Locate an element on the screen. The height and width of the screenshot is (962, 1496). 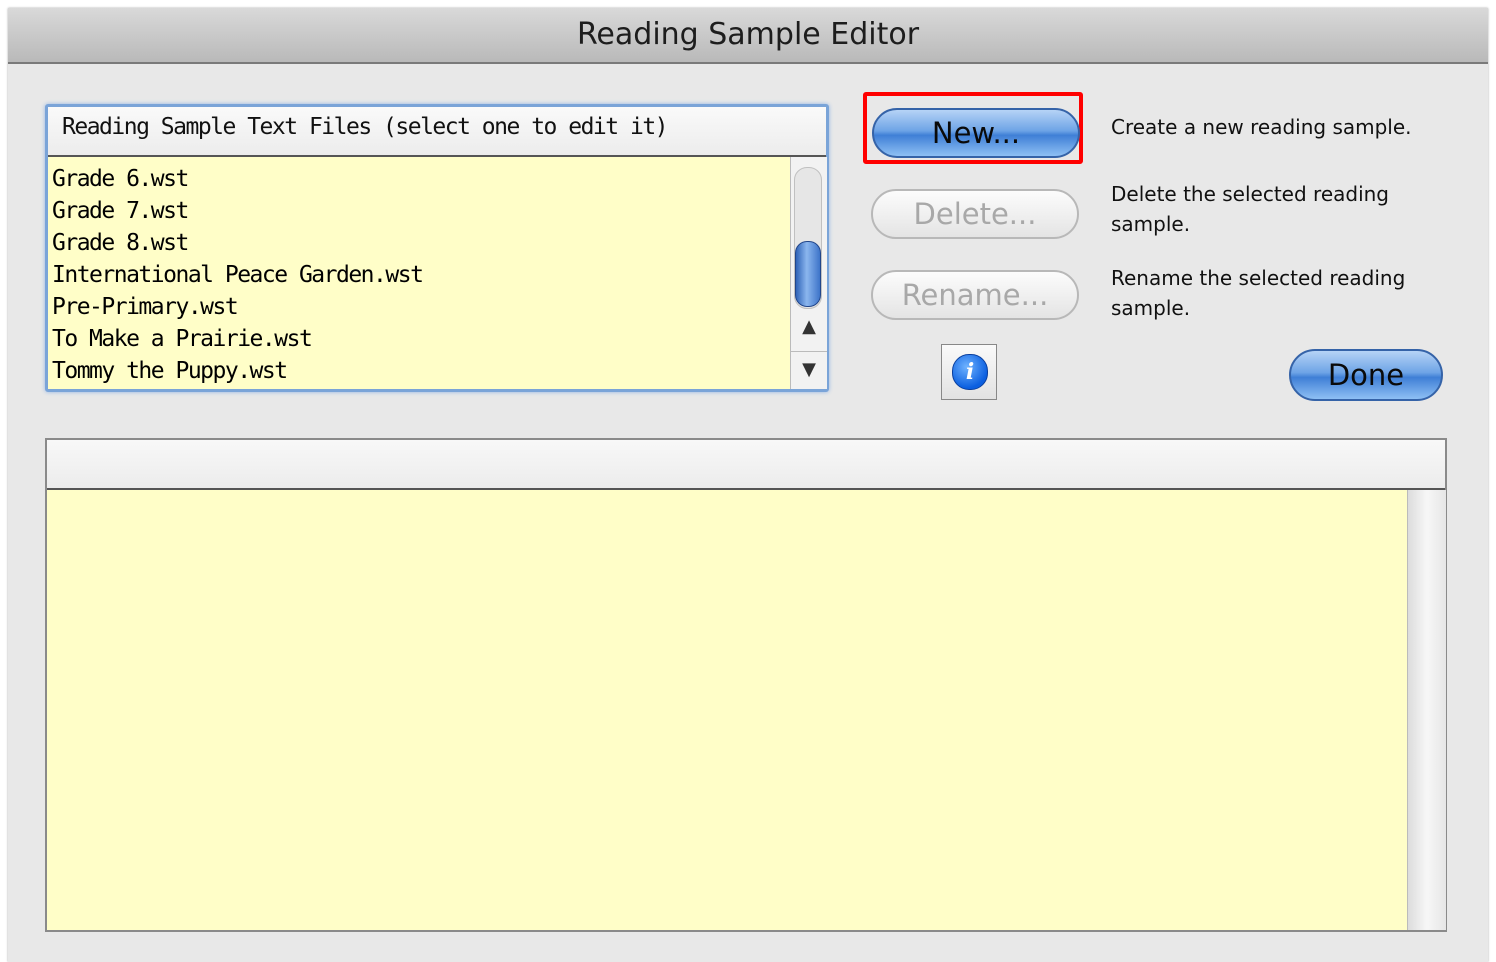
title-bar: Reading Sample Editor is located at coordinates (748, 36).